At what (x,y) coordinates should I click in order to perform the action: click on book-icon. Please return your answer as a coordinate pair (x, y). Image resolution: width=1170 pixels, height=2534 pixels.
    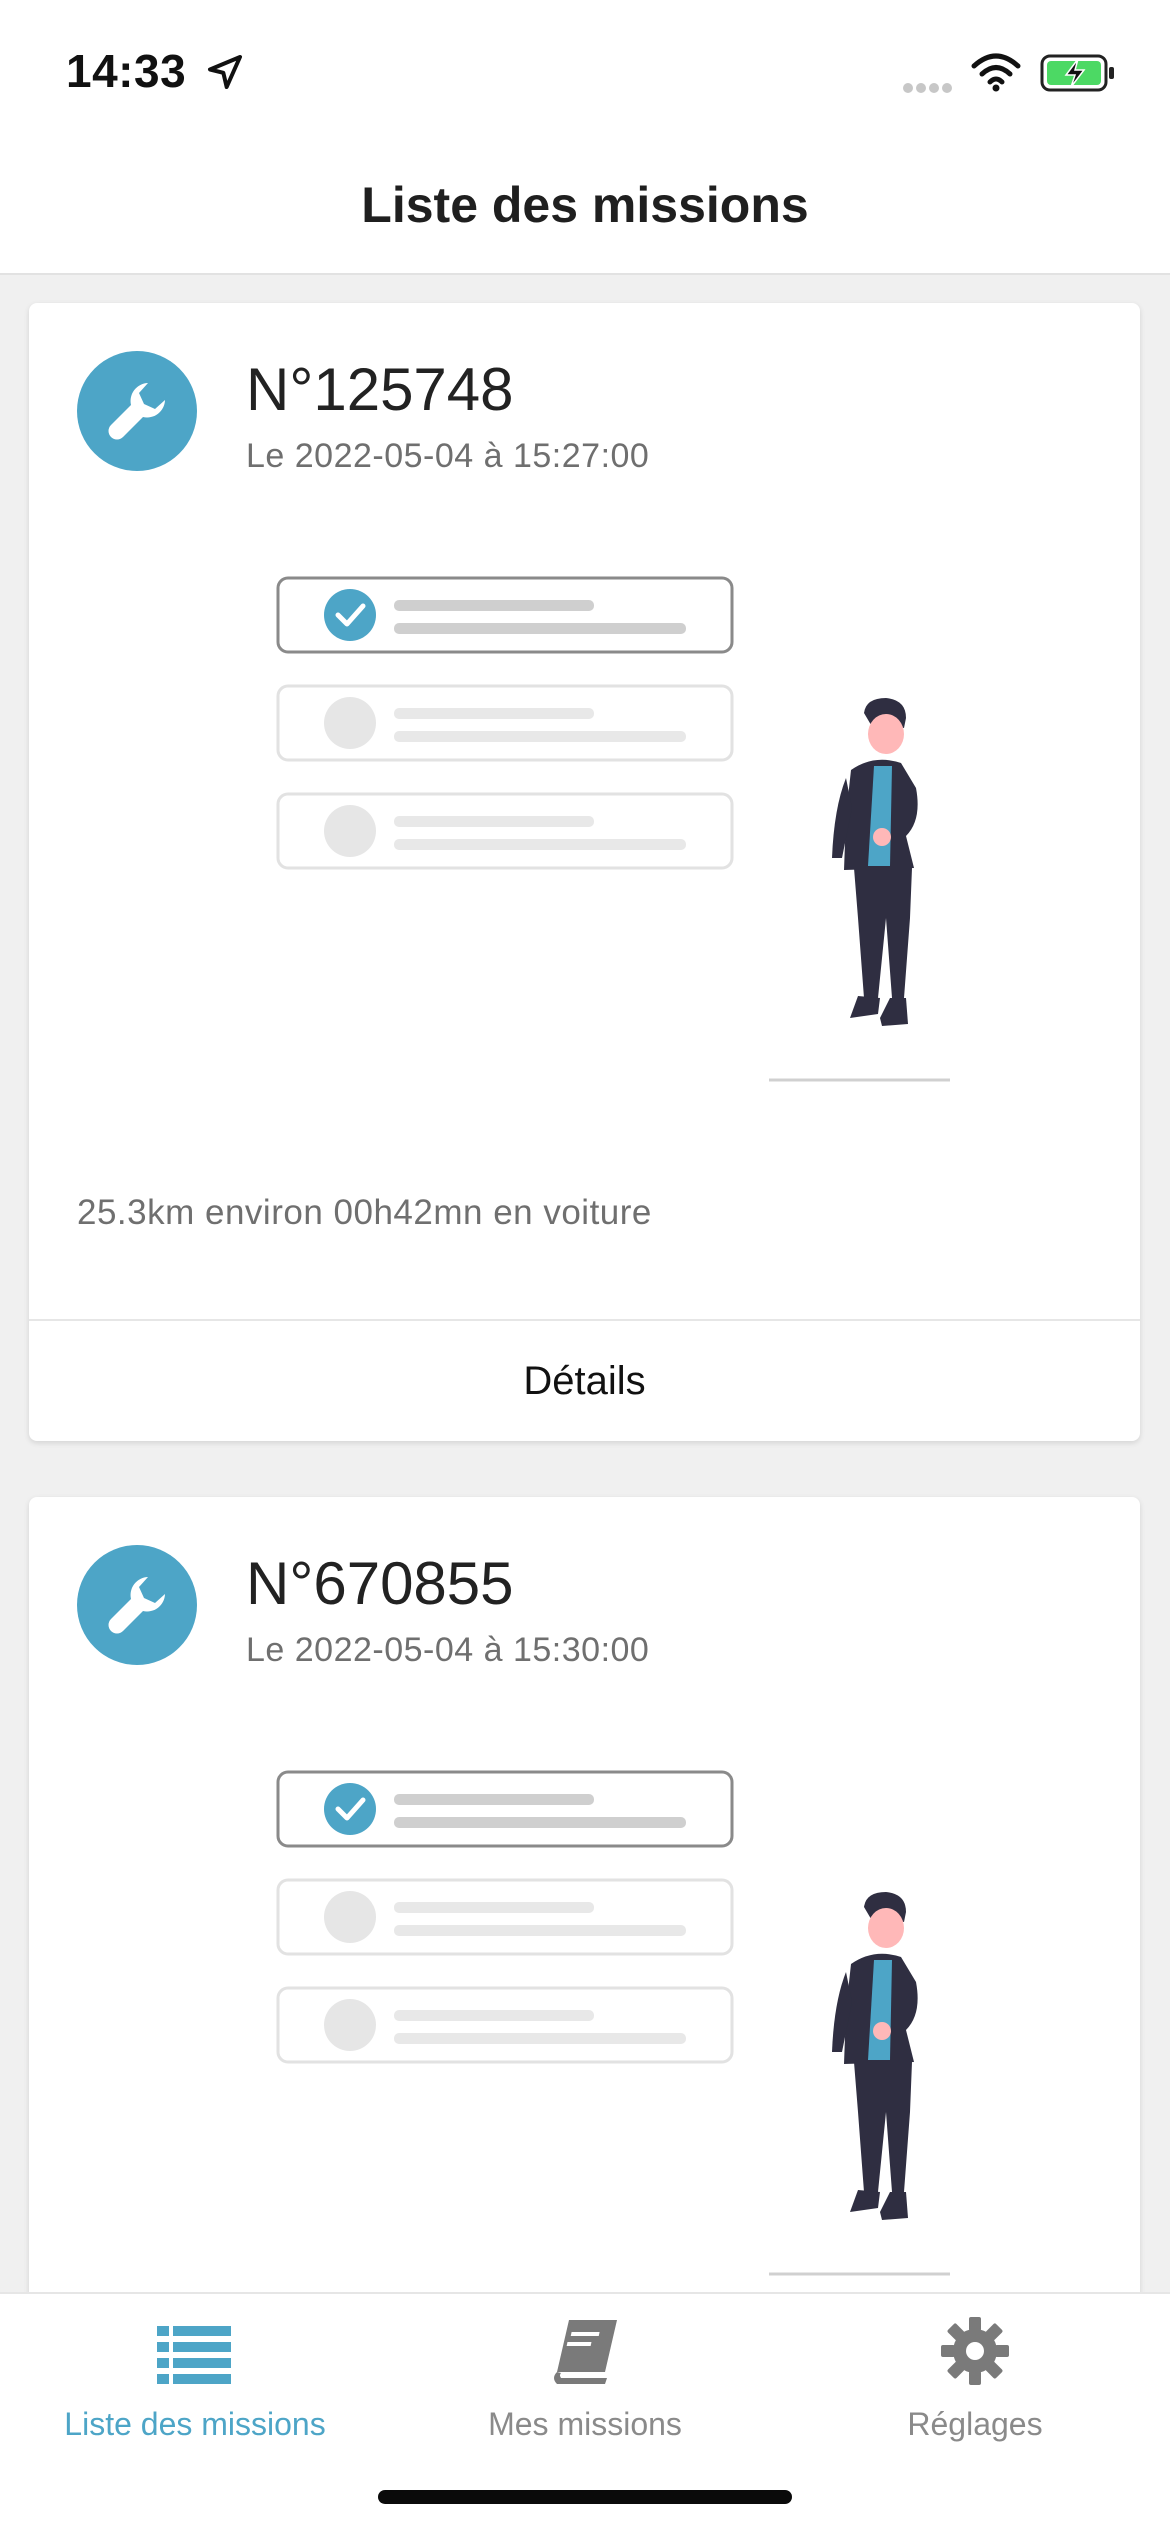
    Looking at the image, I should click on (585, 2352).